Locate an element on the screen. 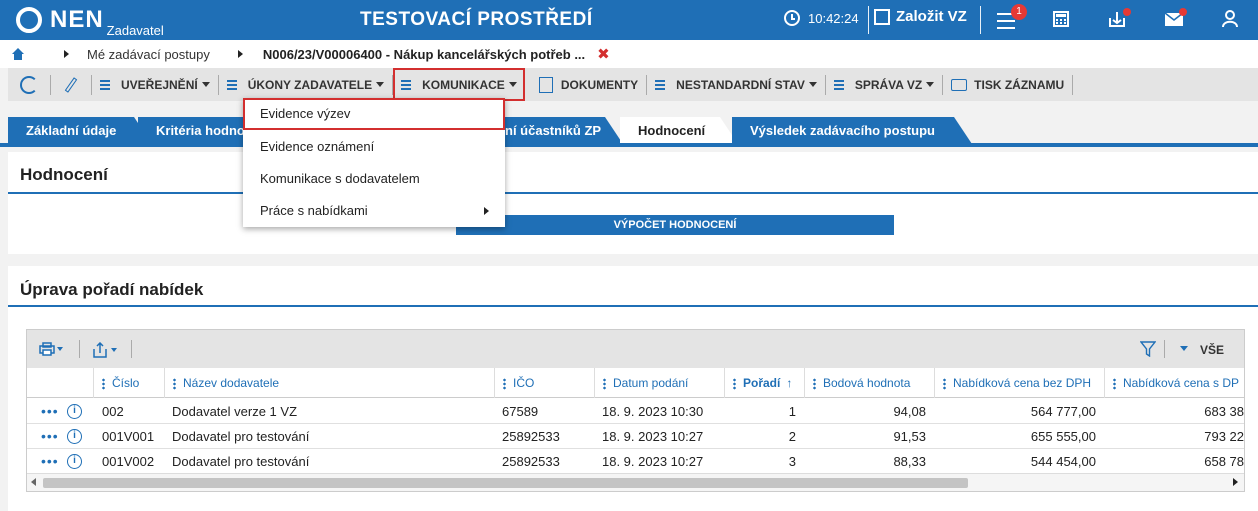 Image resolution: width=1258 pixels, height=511 pixels. menu-dokumenty-label: DOKUMENTY is located at coordinates (599, 84).